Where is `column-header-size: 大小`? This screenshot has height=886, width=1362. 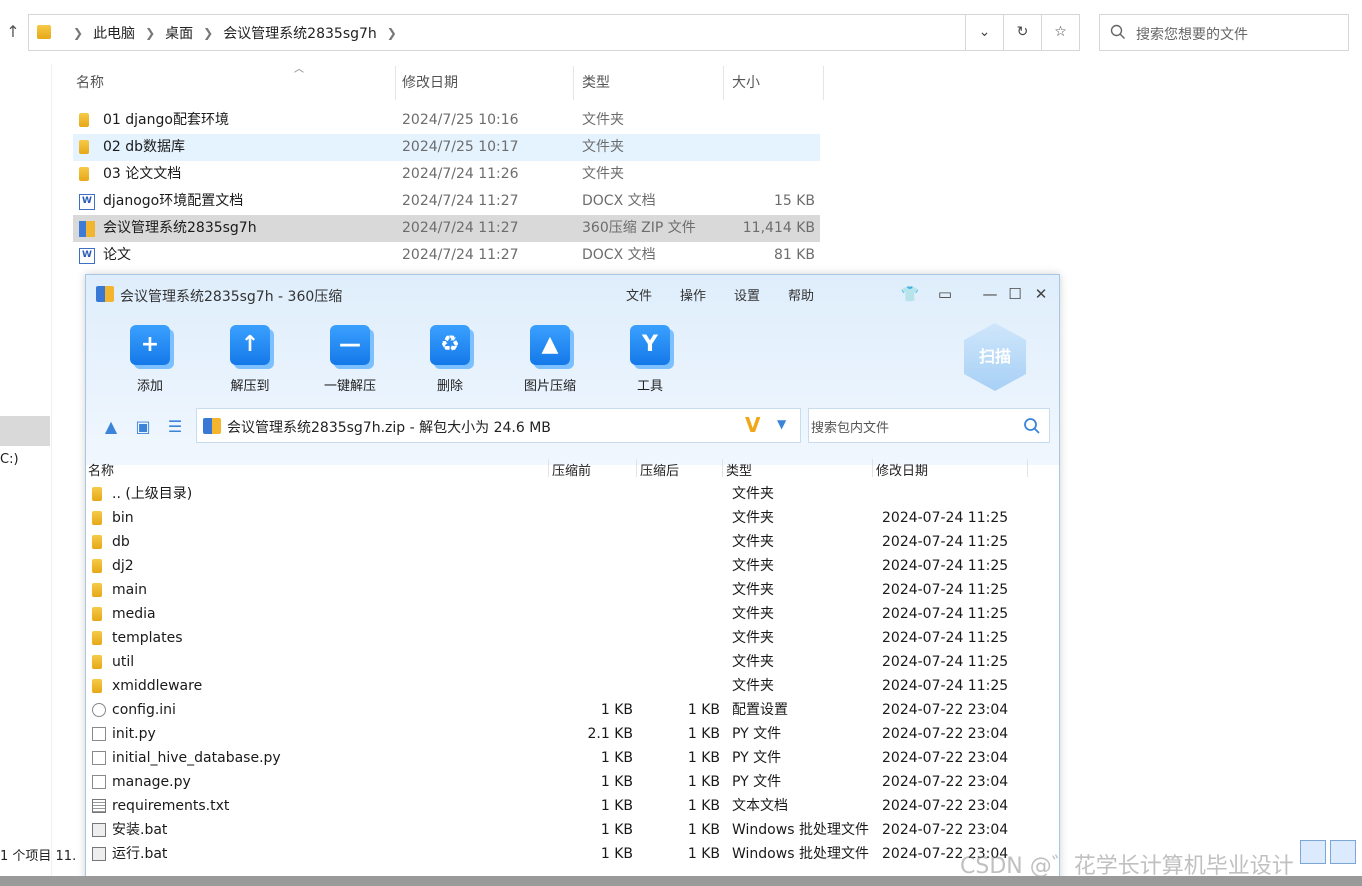 column-header-size: 大小 is located at coordinates (774, 83).